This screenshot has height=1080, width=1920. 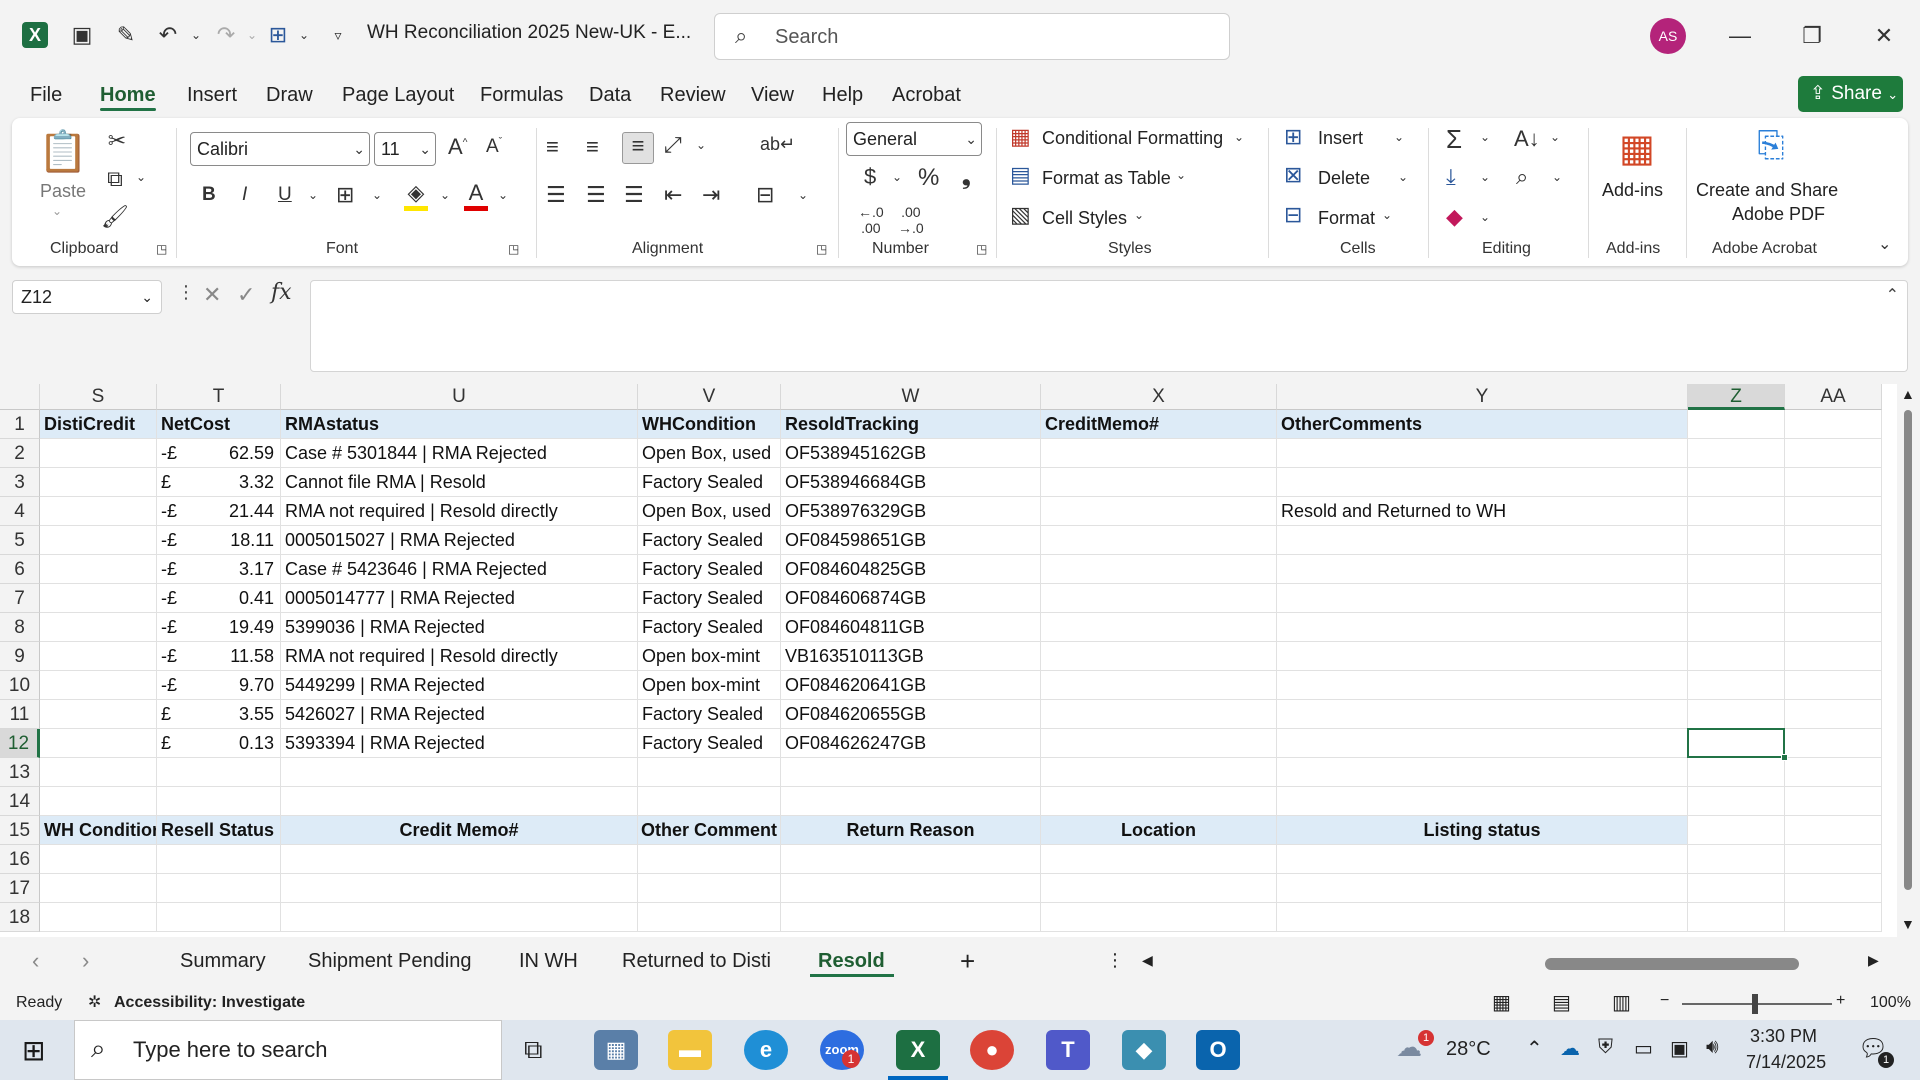 I want to click on netcost-cell: -£ 0.41, so click(x=219, y=598).